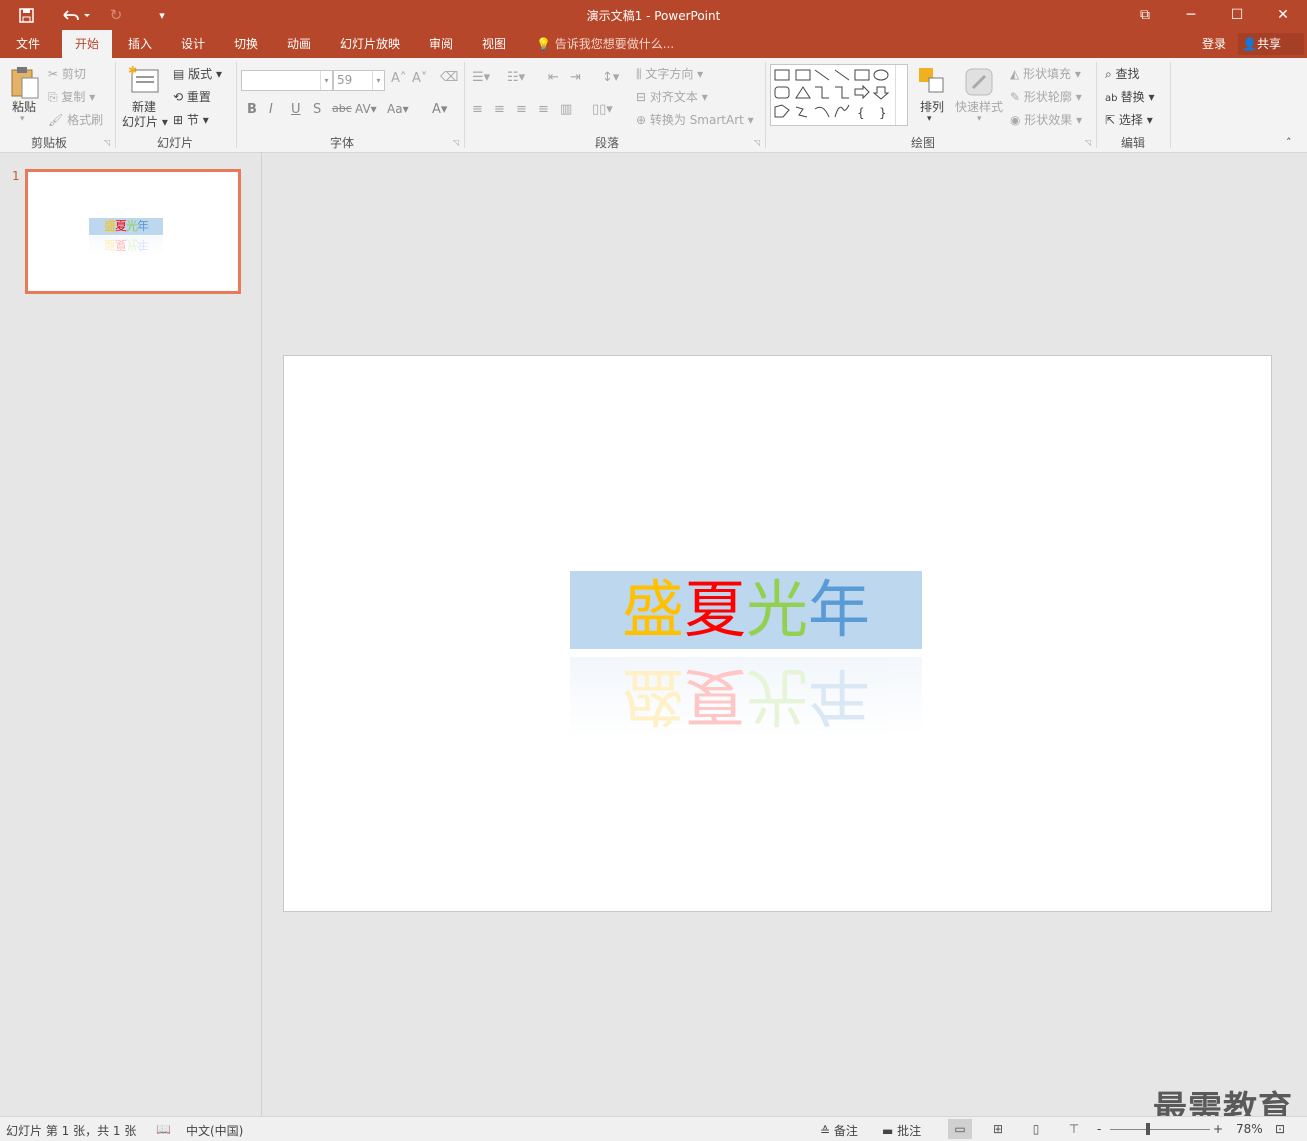  Describe the element at coordinates (1088, 142) in the screenshot. I see `drawing-launcher-icon: ◹` at that location.